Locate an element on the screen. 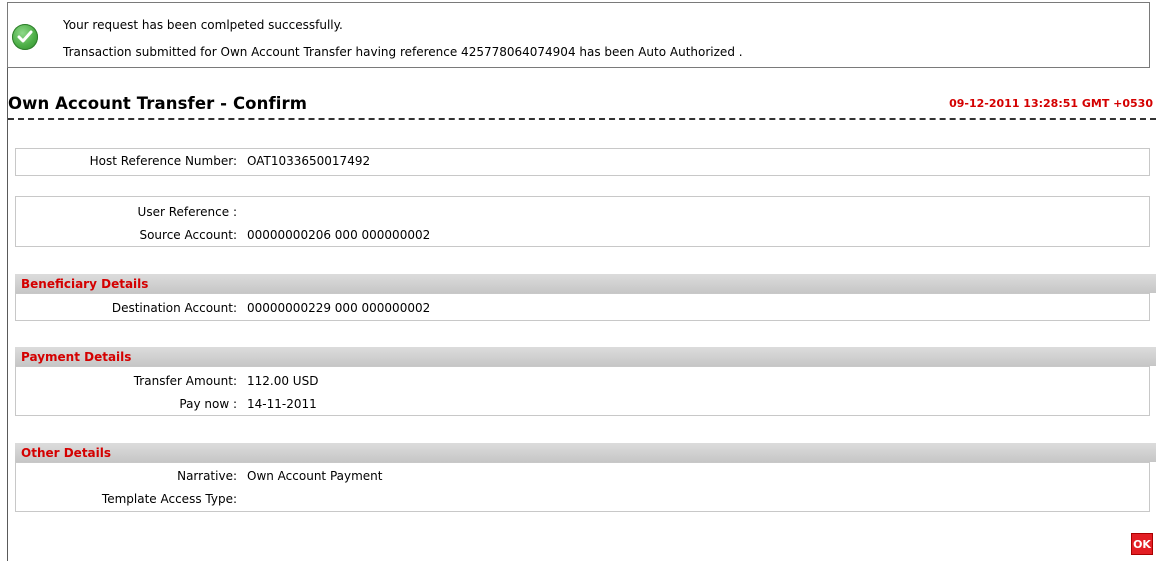  host-reference-value: OAT1033650017492 is located at coordinates (309, 161).